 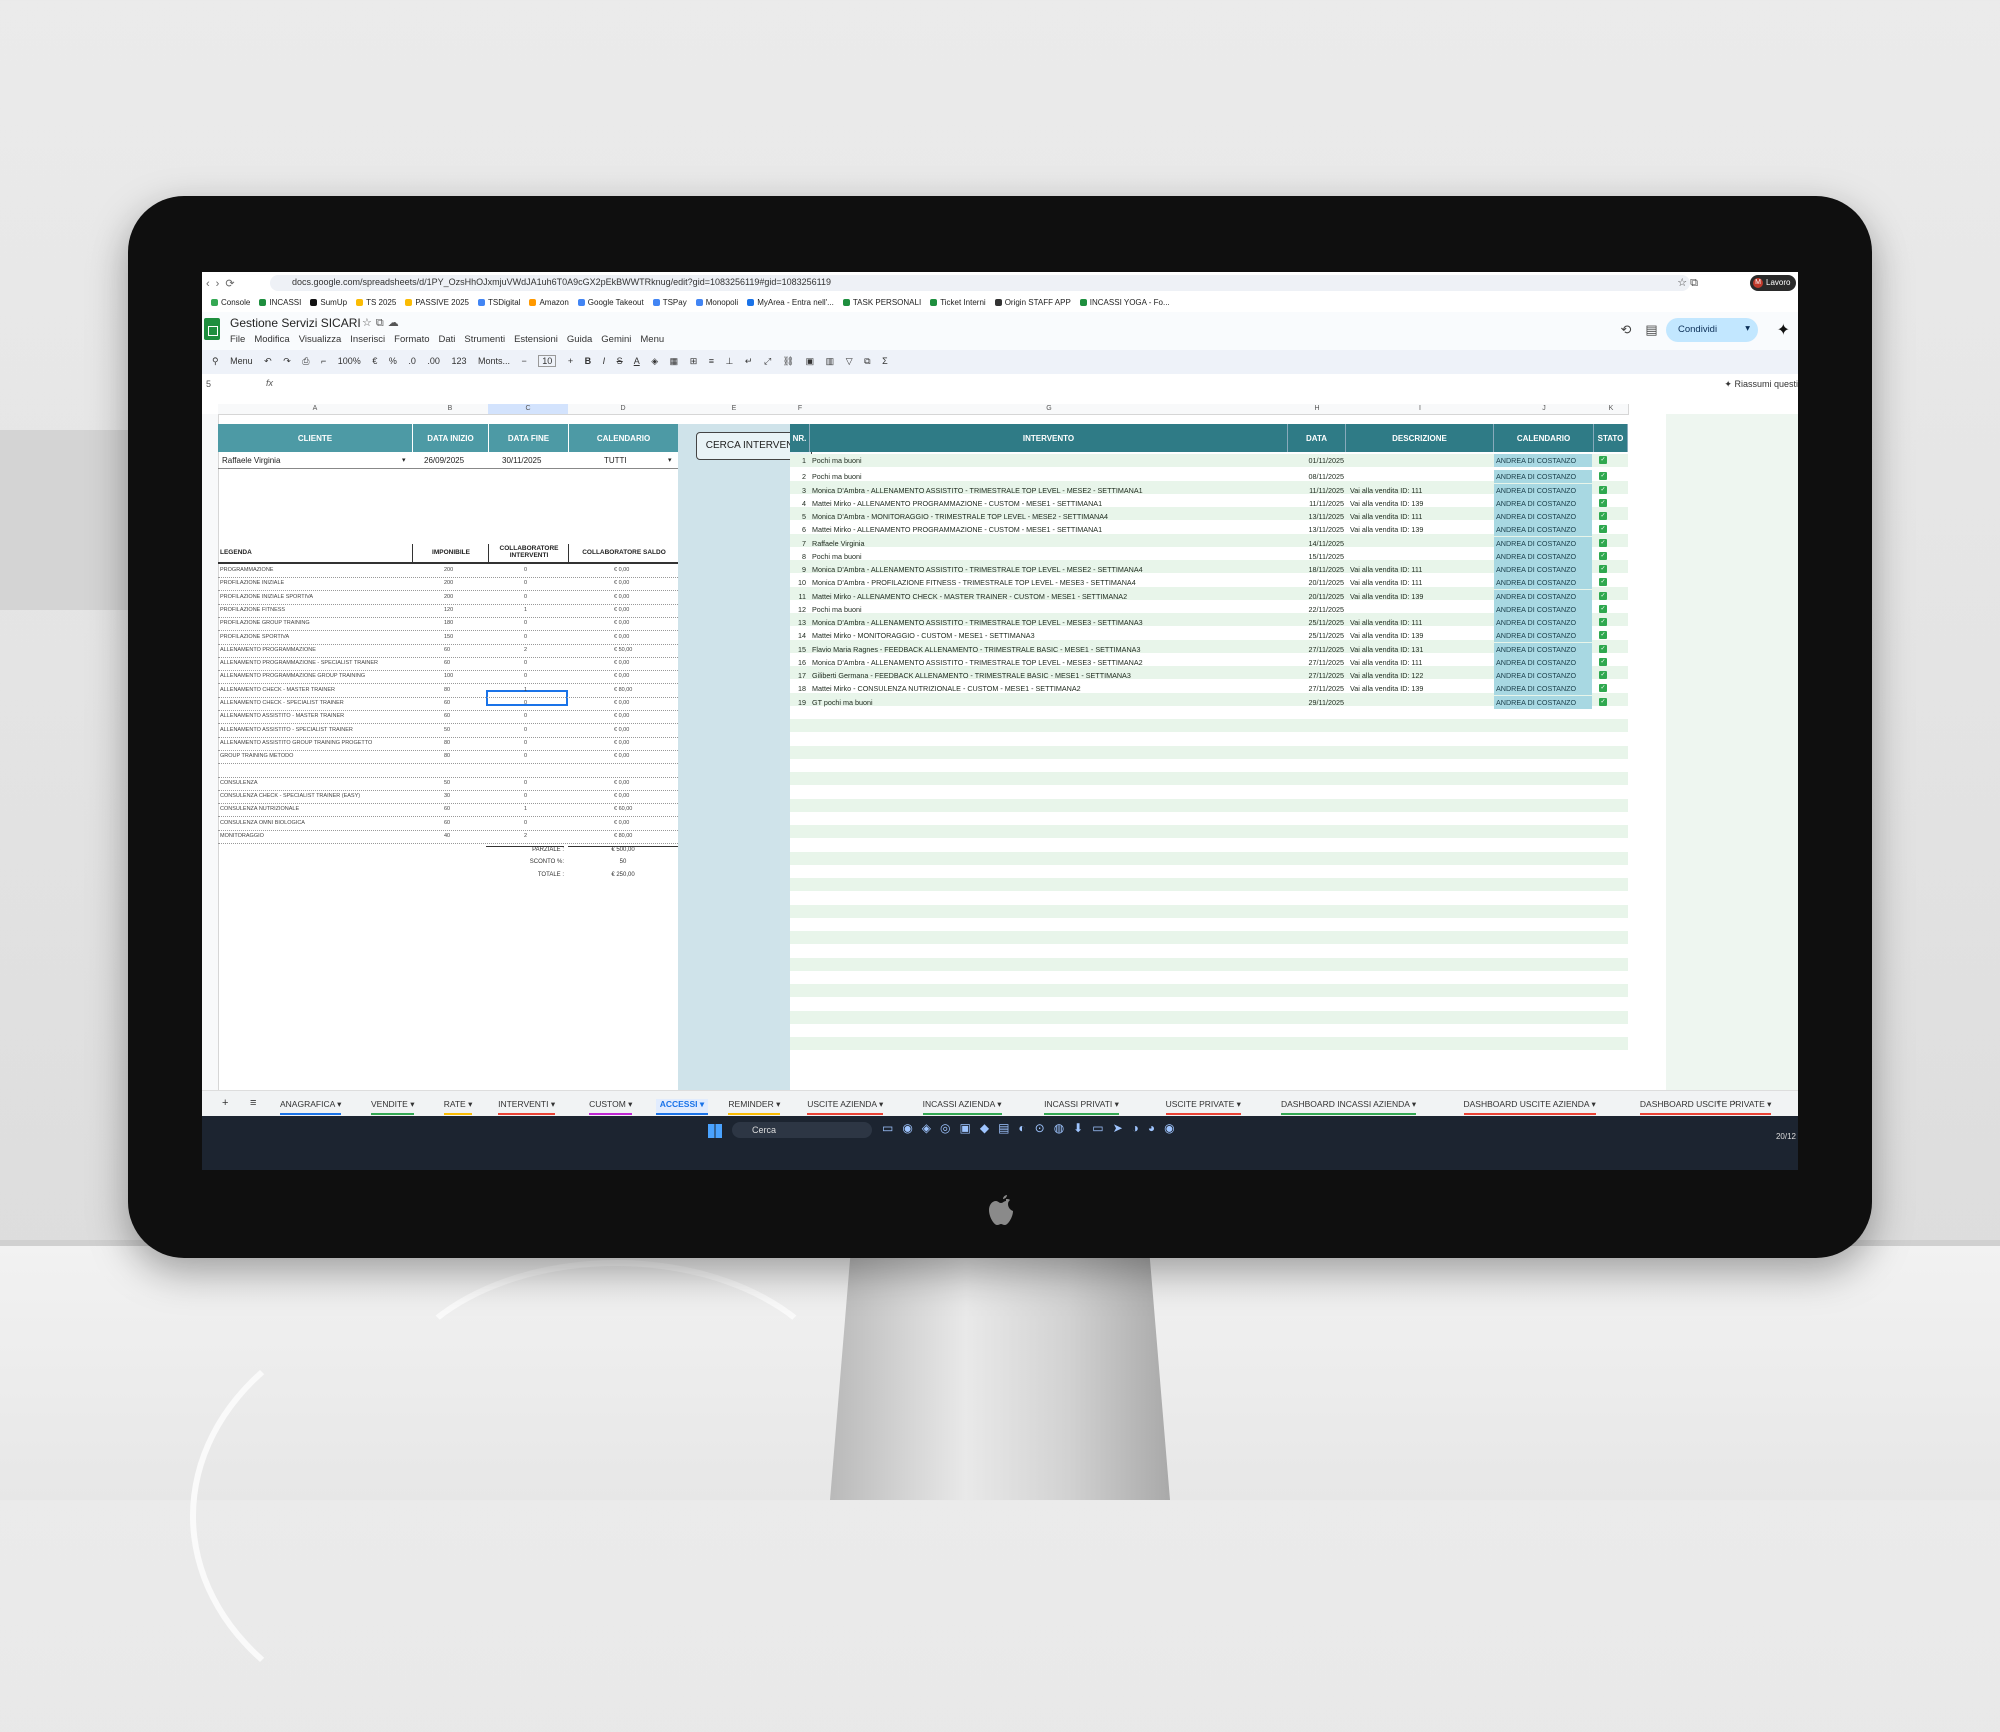 What do you see at coordinates (845, 1107) in the screenshot?
I see `sheet-tab: USCITE AZIENDA ▾` at bounding box center [845, 1107].